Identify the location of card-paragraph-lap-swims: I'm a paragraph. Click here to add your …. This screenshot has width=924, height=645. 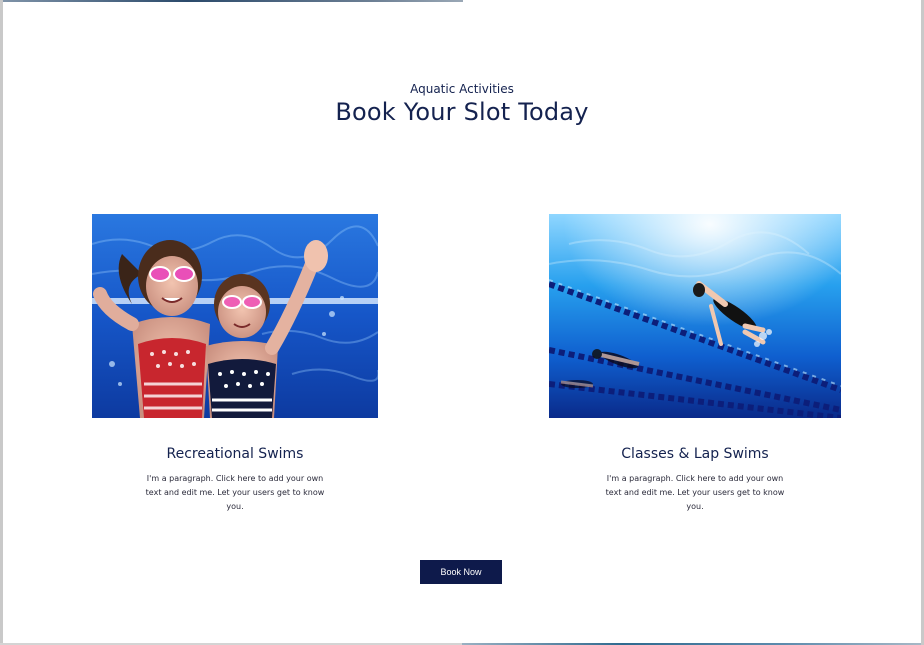
(695, 492).